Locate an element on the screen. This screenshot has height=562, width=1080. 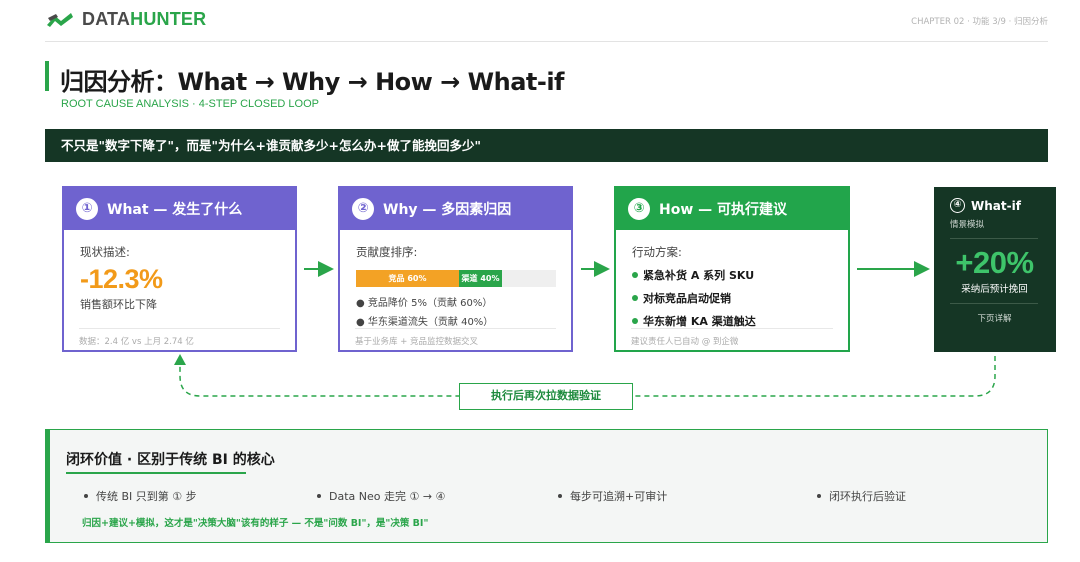
card-whatif-header: ④ What-if is located at coordinates (1003, 205).